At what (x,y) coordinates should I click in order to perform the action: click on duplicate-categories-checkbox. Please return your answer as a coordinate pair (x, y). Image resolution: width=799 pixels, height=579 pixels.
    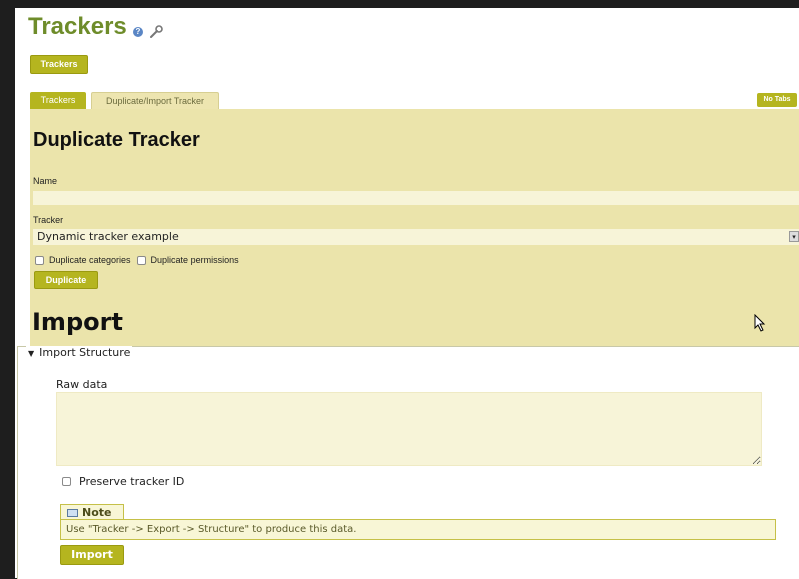
    Looking at the image, I should click on (39, 260).